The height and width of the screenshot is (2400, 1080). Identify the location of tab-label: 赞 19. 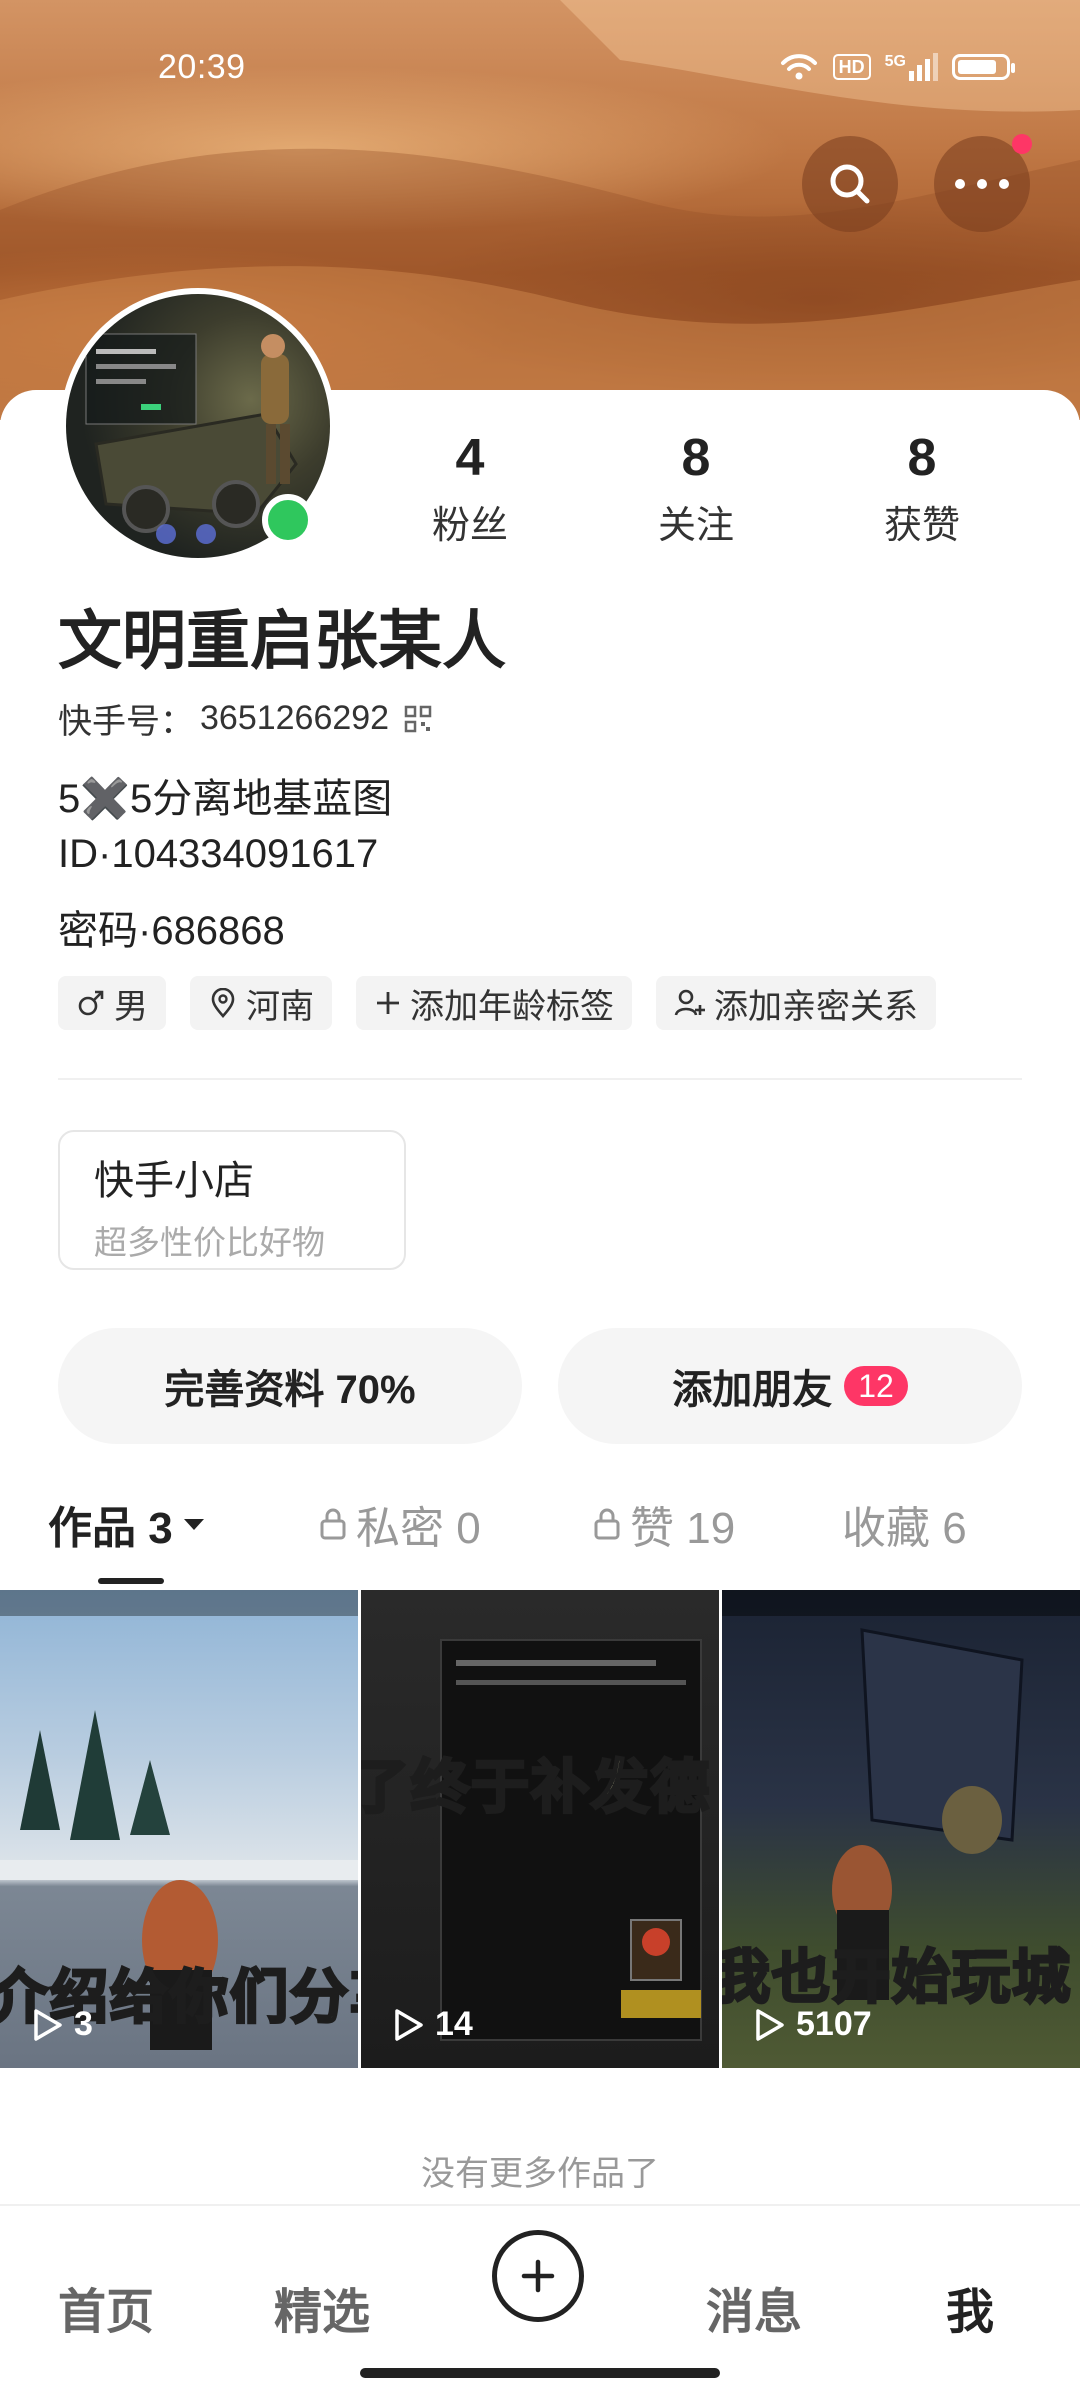
(683, 1528).